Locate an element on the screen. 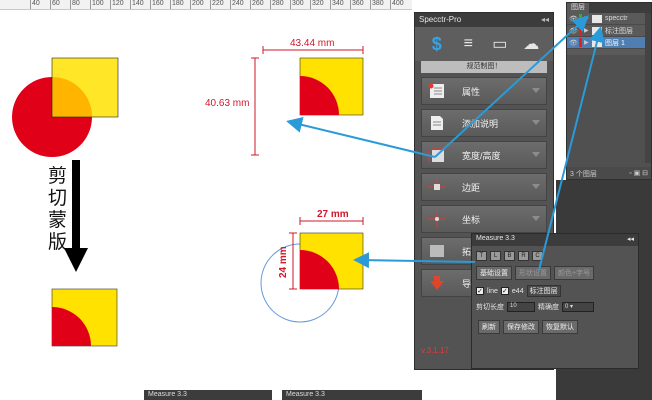 This screenshot has width=652, height=400. note-icon is located at coordinates (437, 123).